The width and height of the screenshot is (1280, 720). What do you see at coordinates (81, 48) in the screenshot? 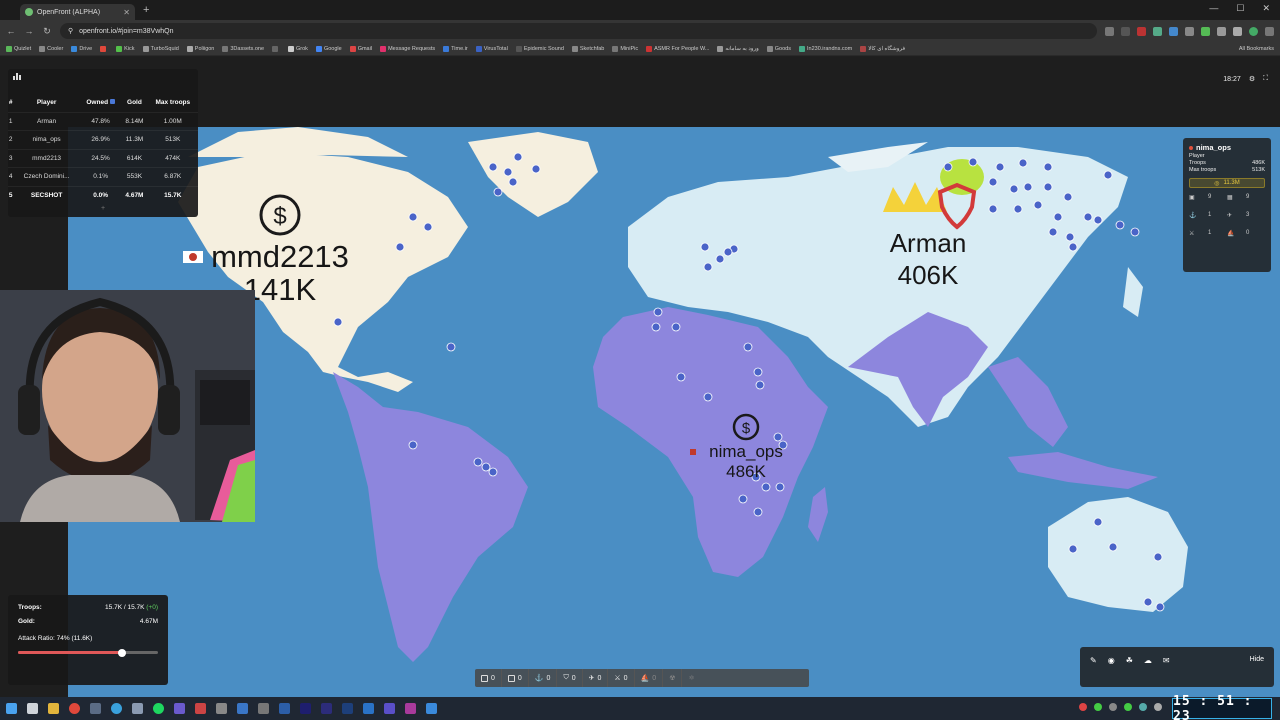
I see `bookmark-item: Drive` at bounding box center [81, 48].